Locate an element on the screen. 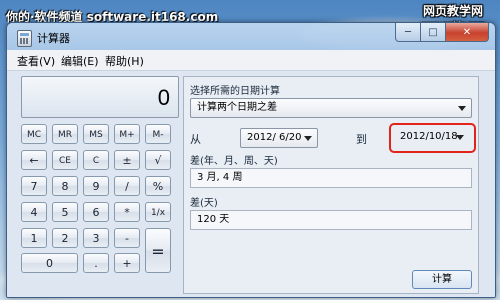 The image size is (500, 300). calculator-icon is located at coordinates (24, 38).